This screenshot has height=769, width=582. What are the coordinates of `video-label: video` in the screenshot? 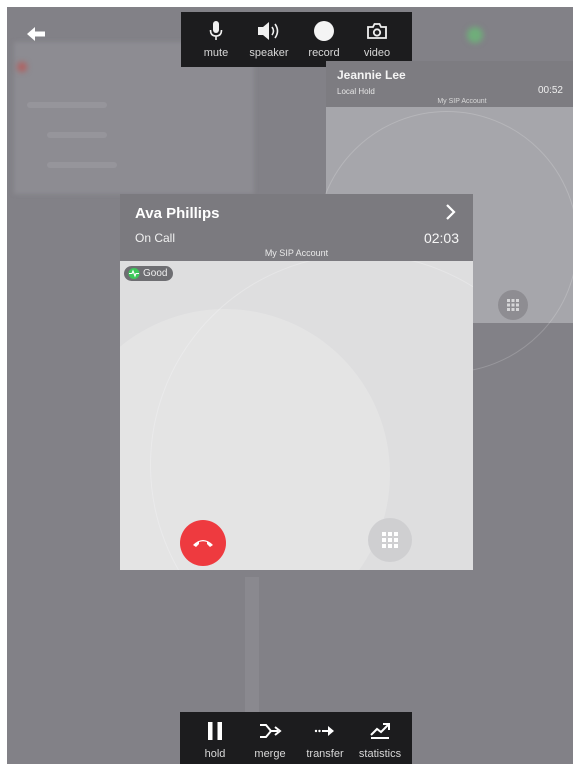 It's located at (377, 53).